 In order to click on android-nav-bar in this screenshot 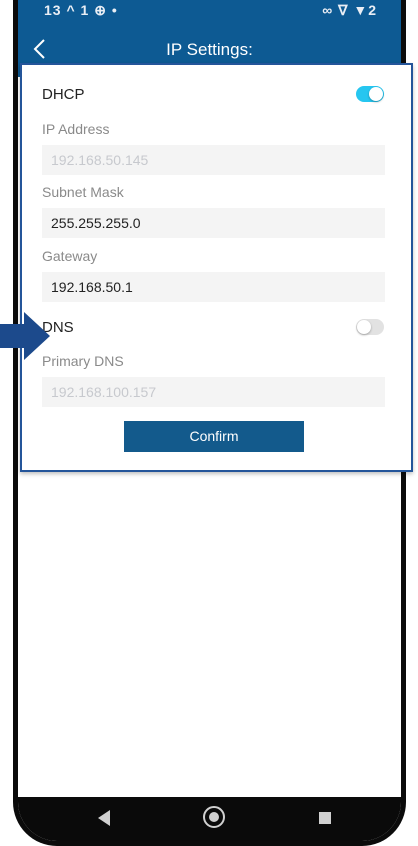, I will do `click(209, 819)`.